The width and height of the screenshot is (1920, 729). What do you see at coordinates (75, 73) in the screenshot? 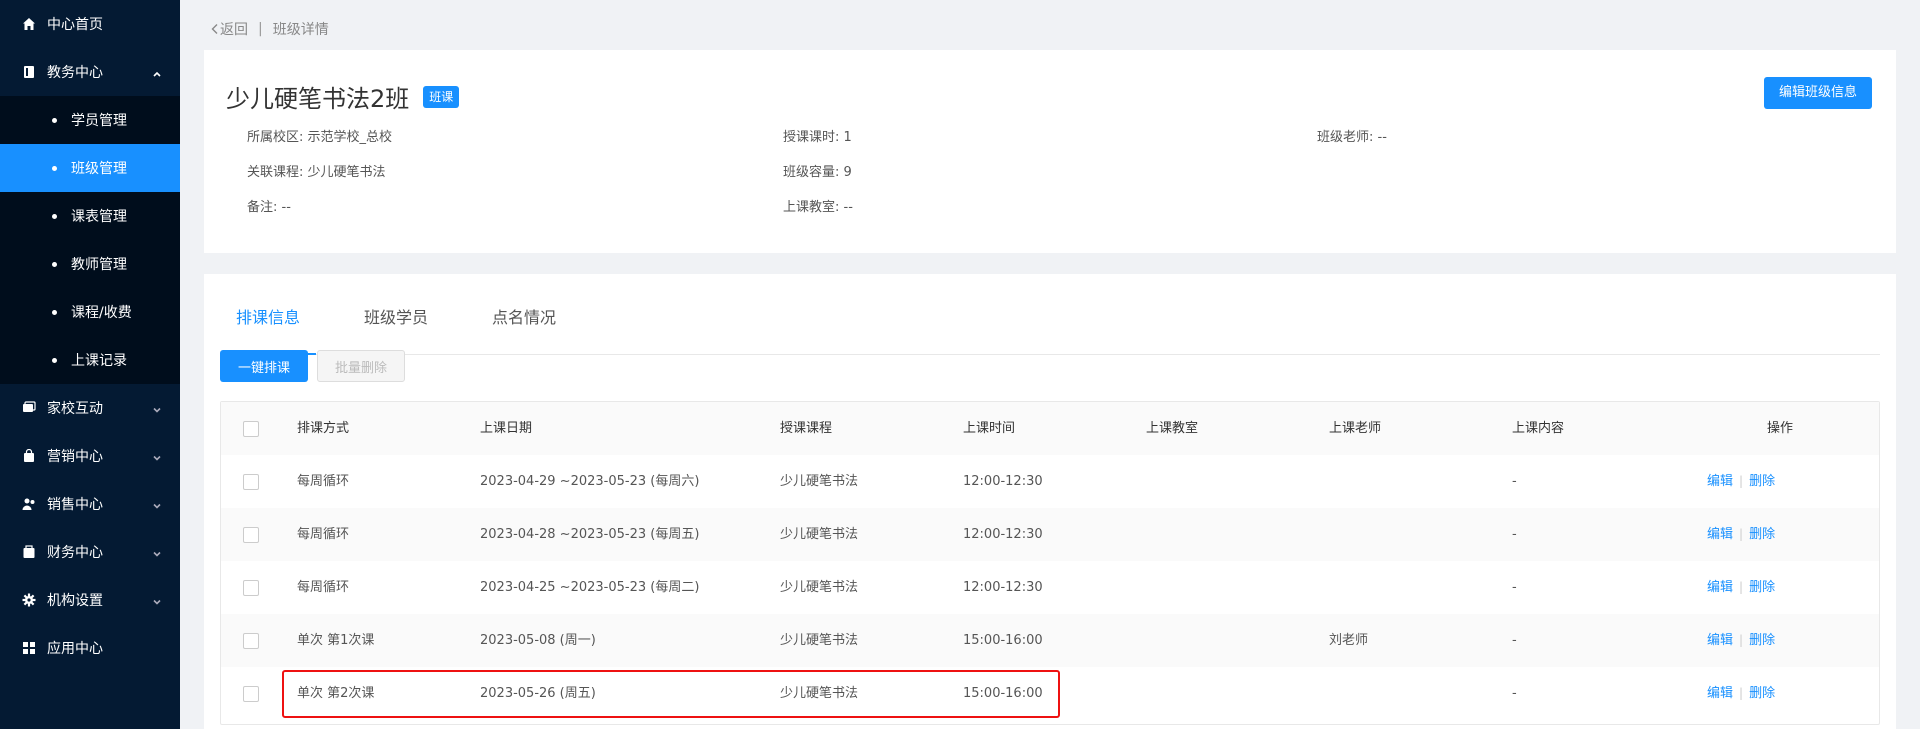
I see `sidebar-item-label: 教务中心` at bounding box center [75, 73].